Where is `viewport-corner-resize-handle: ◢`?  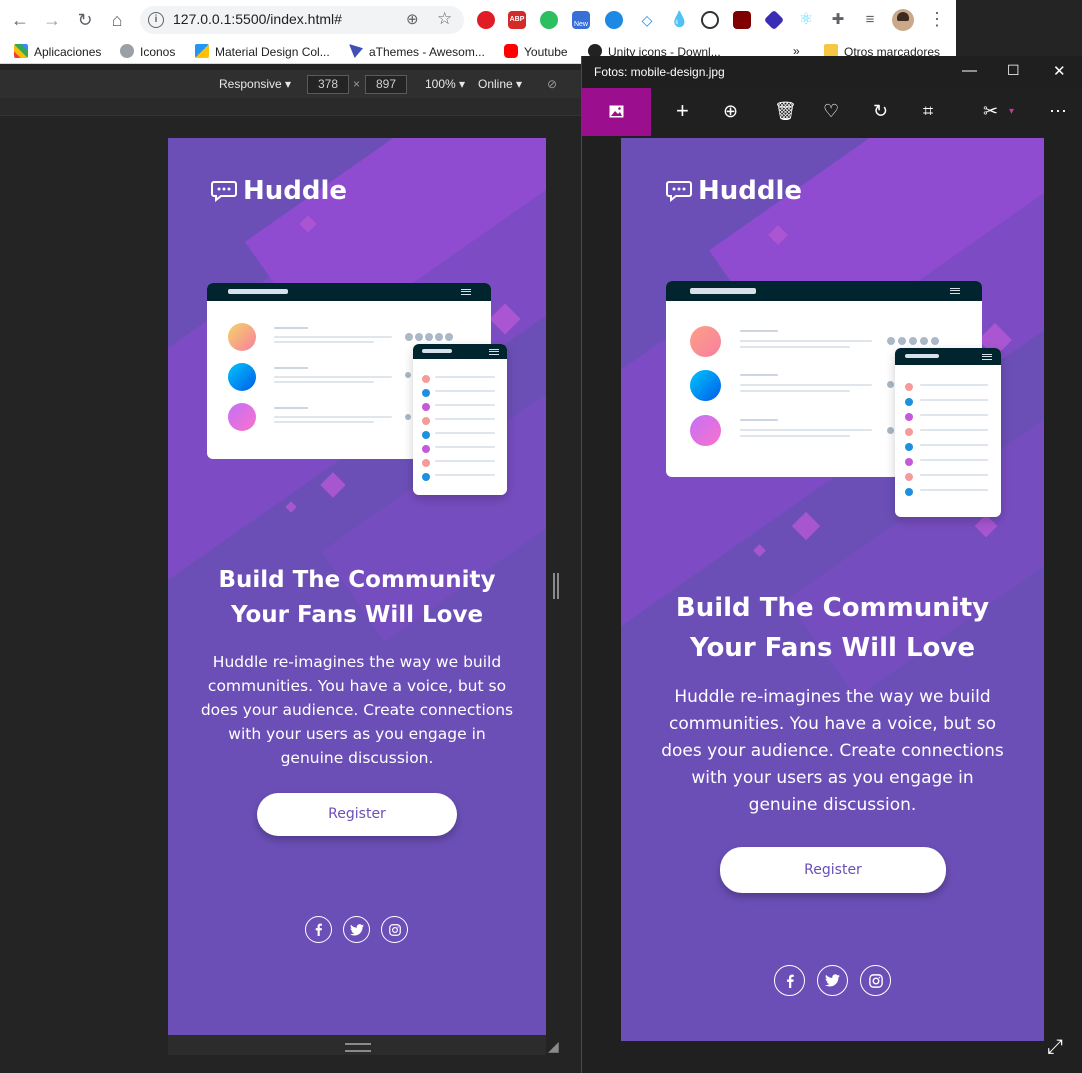 viewport-corner-resize-handle: ◢ is located at coordinates (553, 1046).